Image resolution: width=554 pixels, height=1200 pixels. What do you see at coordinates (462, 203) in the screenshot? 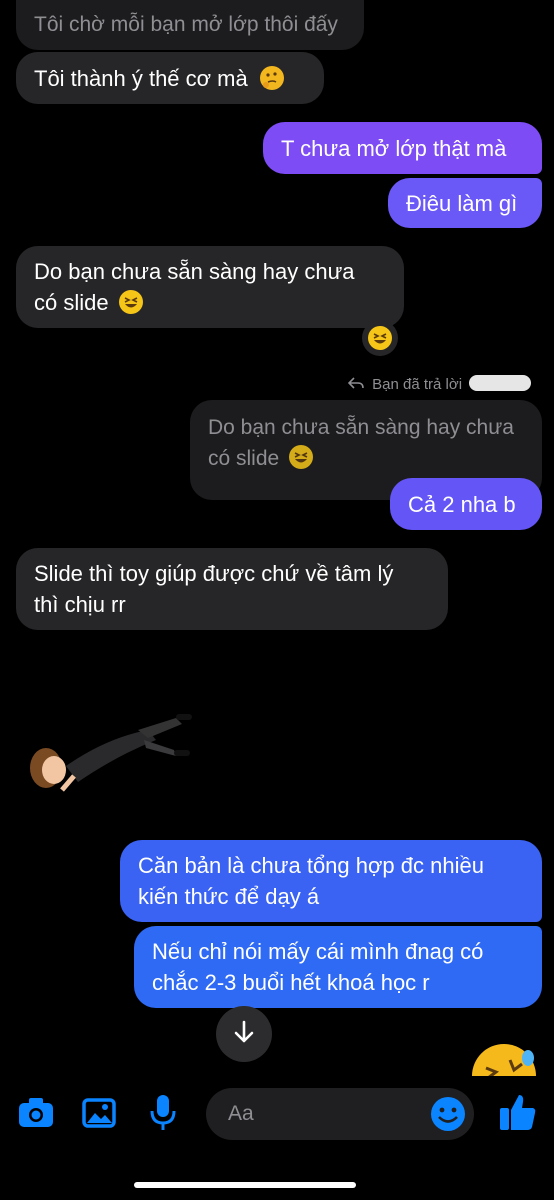
I see `message-text: Điêu làm gì` at bounding box center [462, 203].